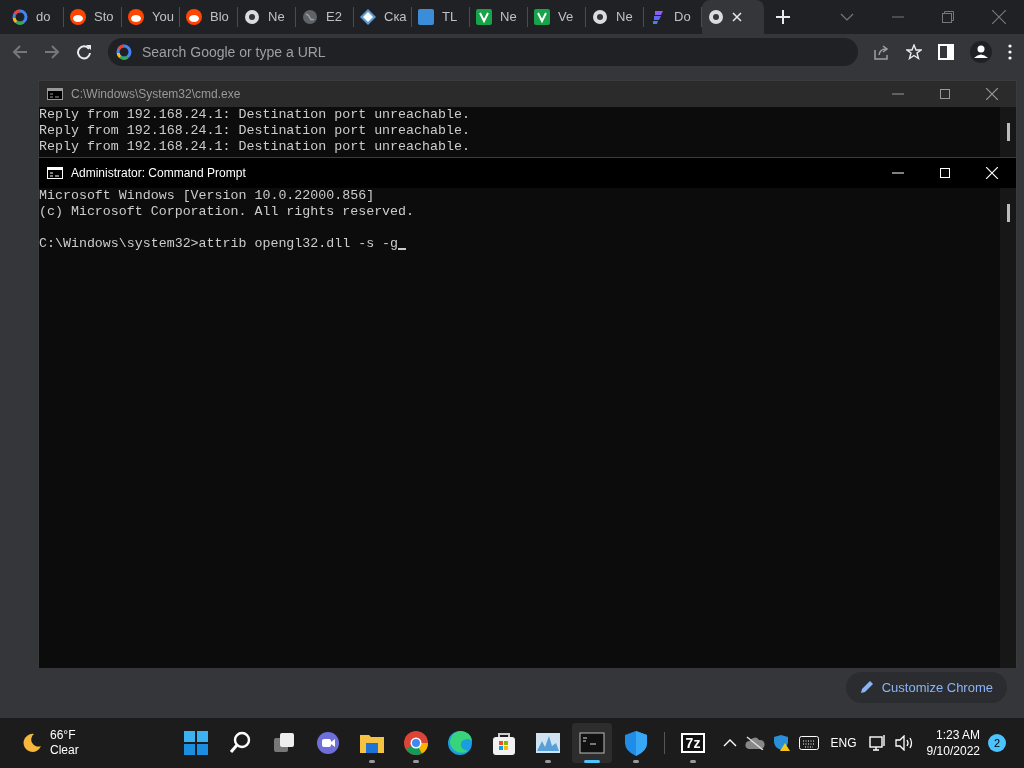  I want to click on chat-icon, so click(328, 743).